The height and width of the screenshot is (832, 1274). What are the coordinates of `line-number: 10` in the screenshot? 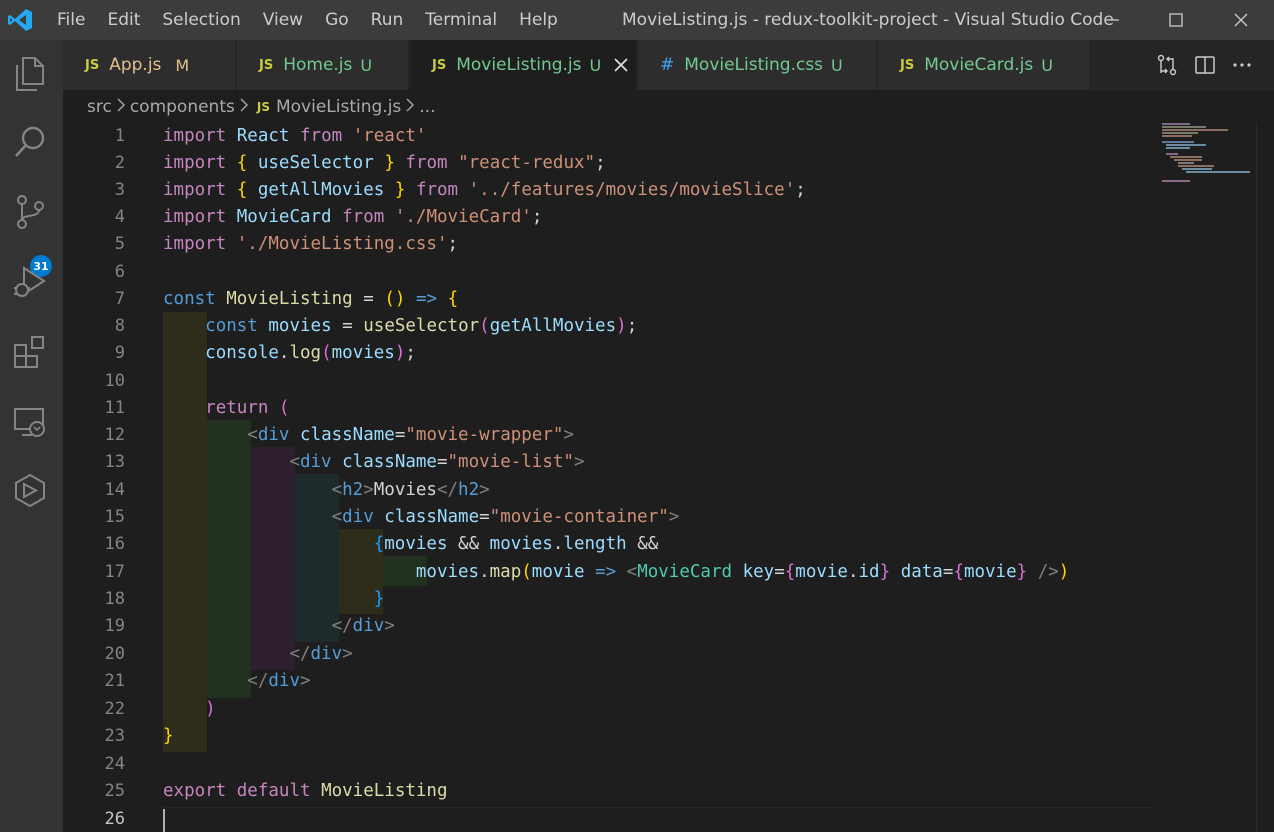 It's located at (114, 381).